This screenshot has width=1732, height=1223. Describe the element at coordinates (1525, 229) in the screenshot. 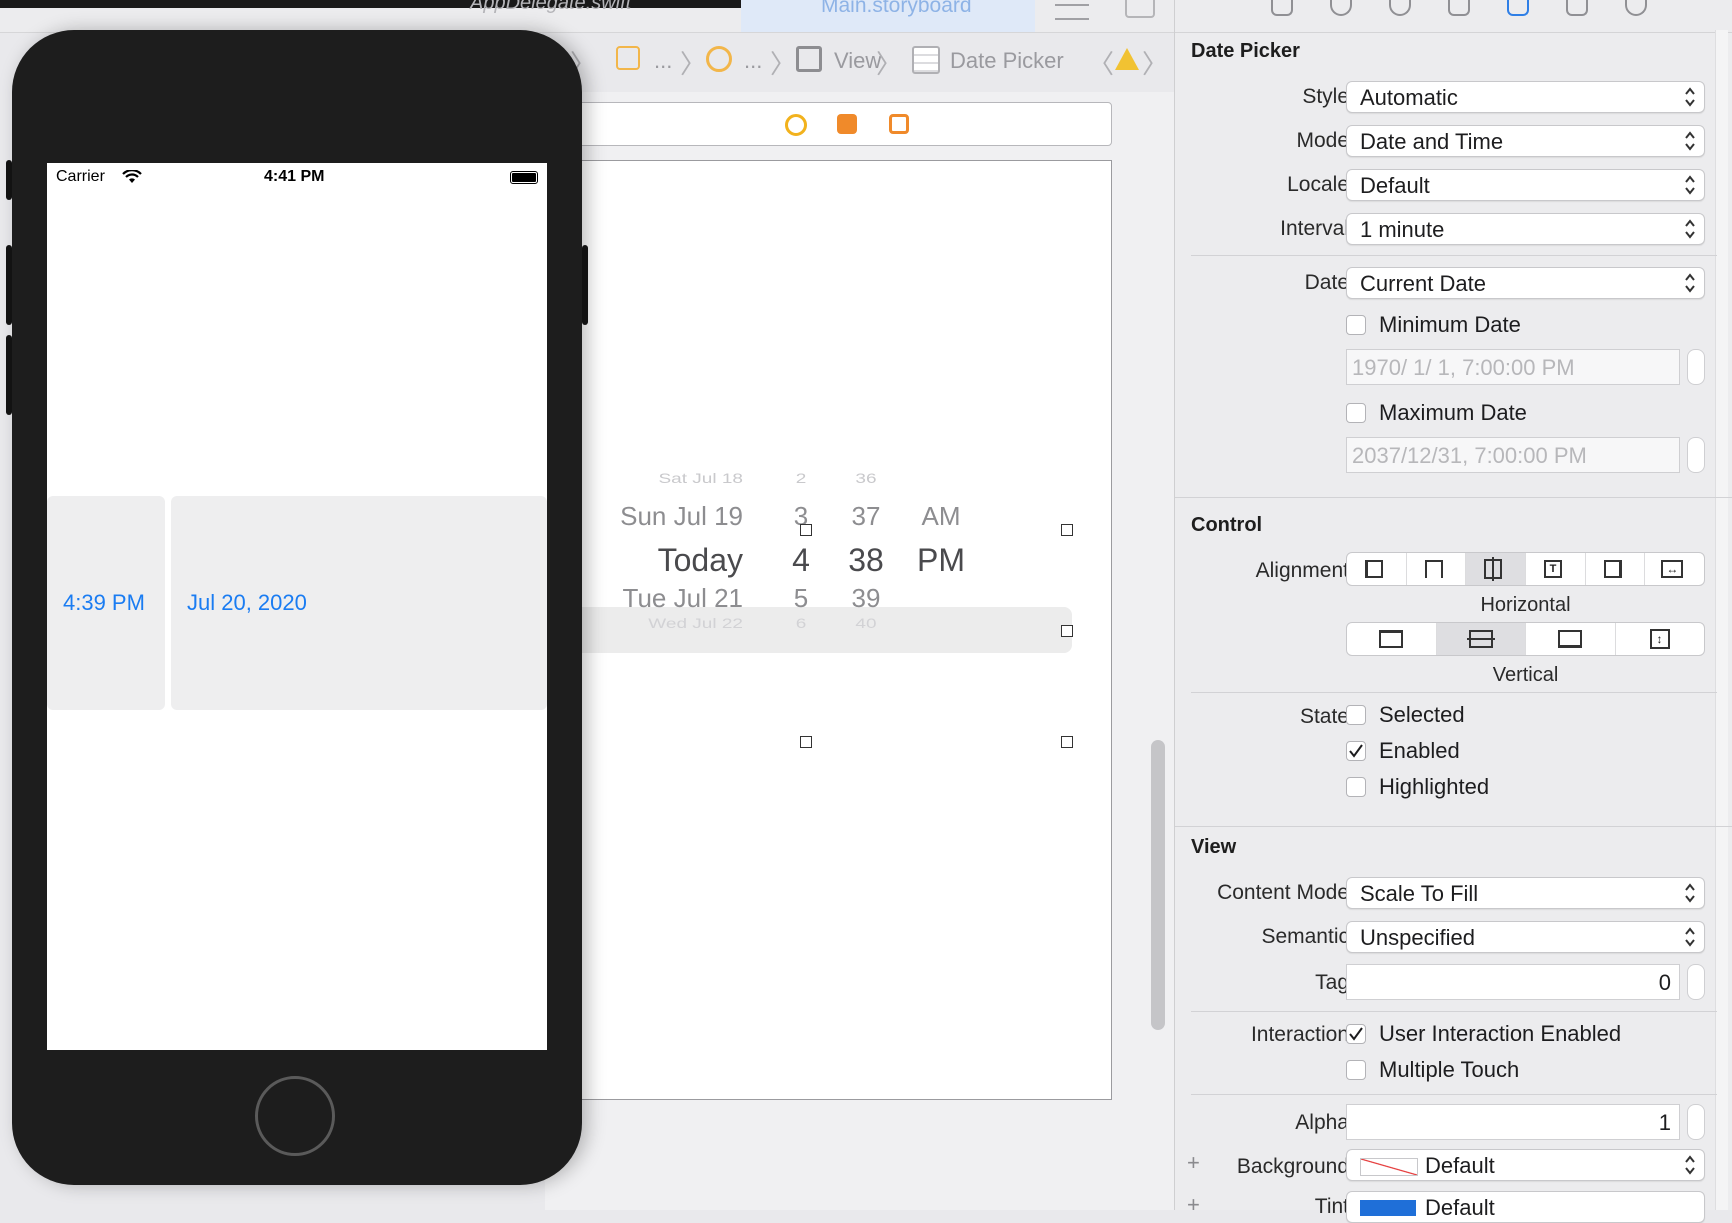

I see `interval-popup: 1 minute` at that location.